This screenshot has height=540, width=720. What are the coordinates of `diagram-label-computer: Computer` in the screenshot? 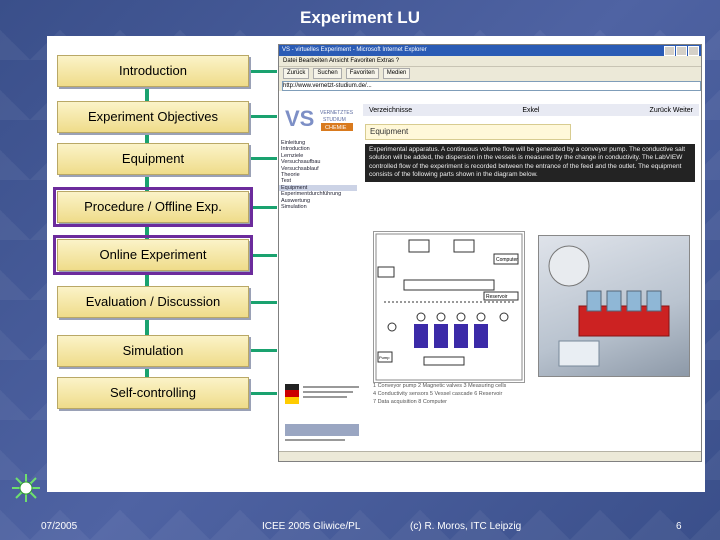 It's located at (507, 260).